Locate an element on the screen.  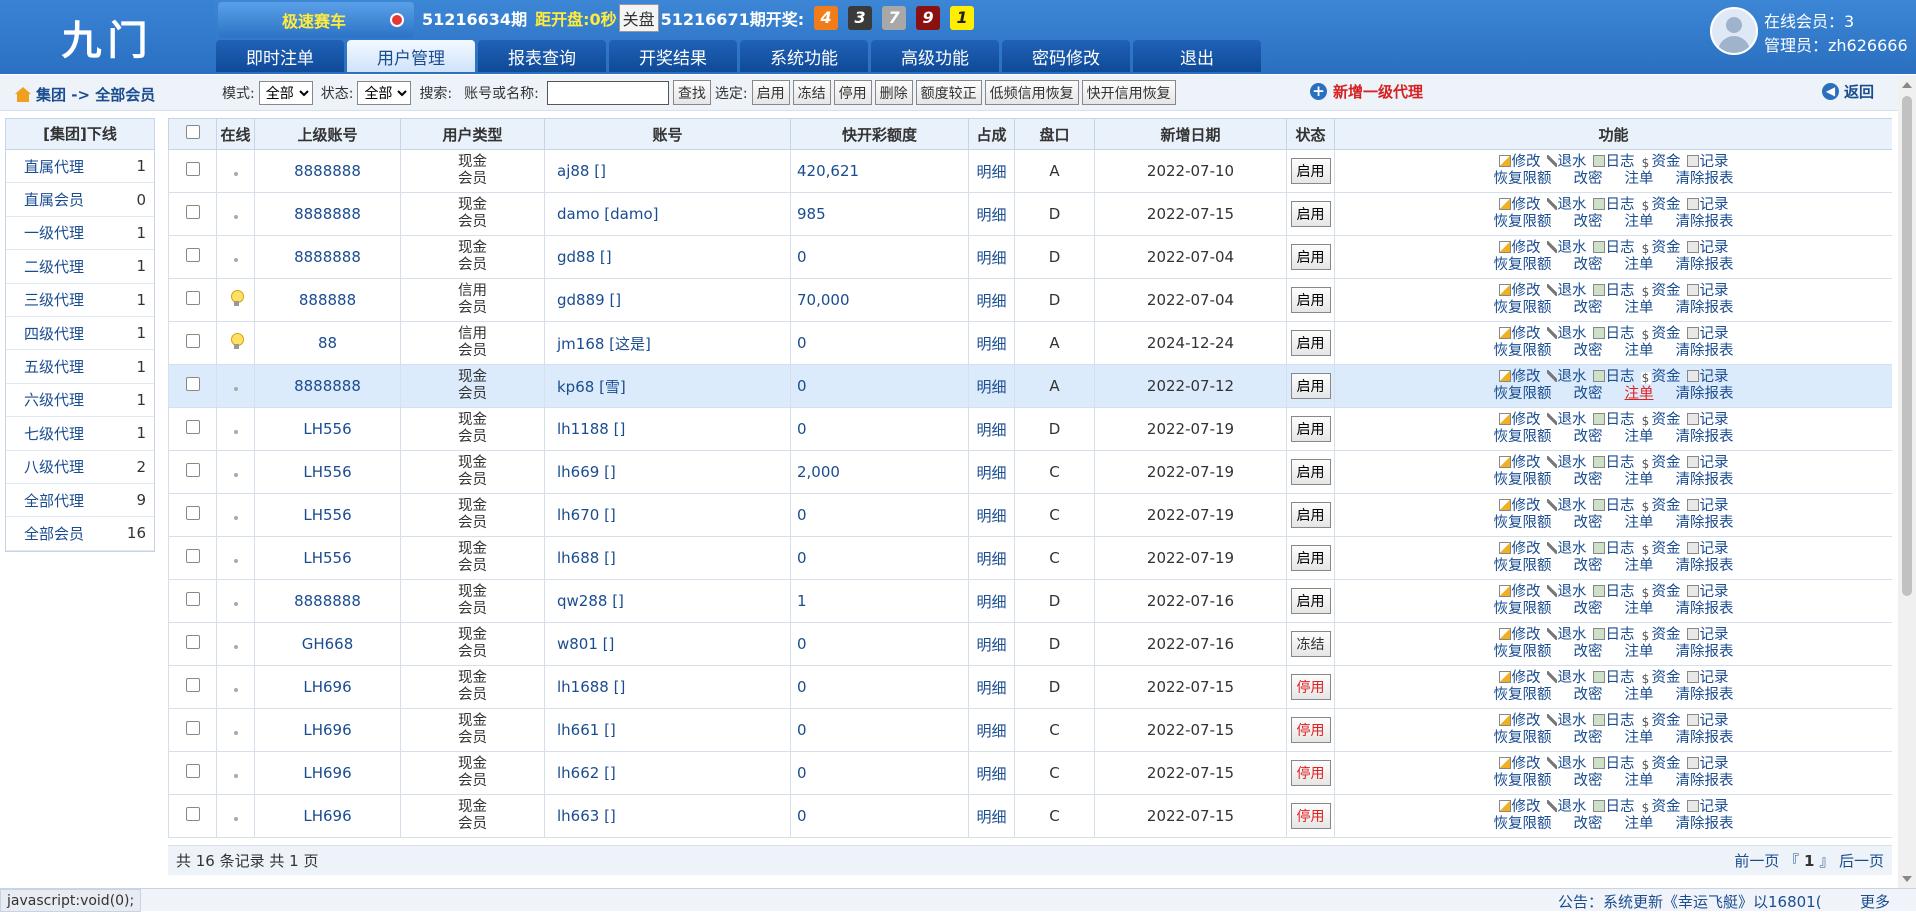
scrollbar is located at coordinates (1907, 482).